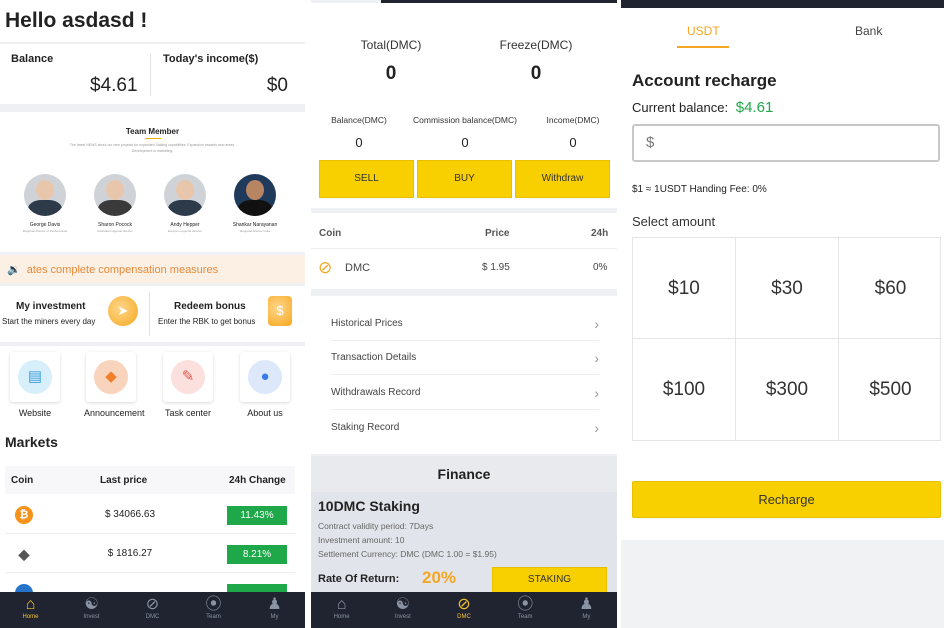 This screenshot has height=628, width=944. Describe the element at coordinates (35, 413) in the screenshot. I see `quick-label: Website` at that location.